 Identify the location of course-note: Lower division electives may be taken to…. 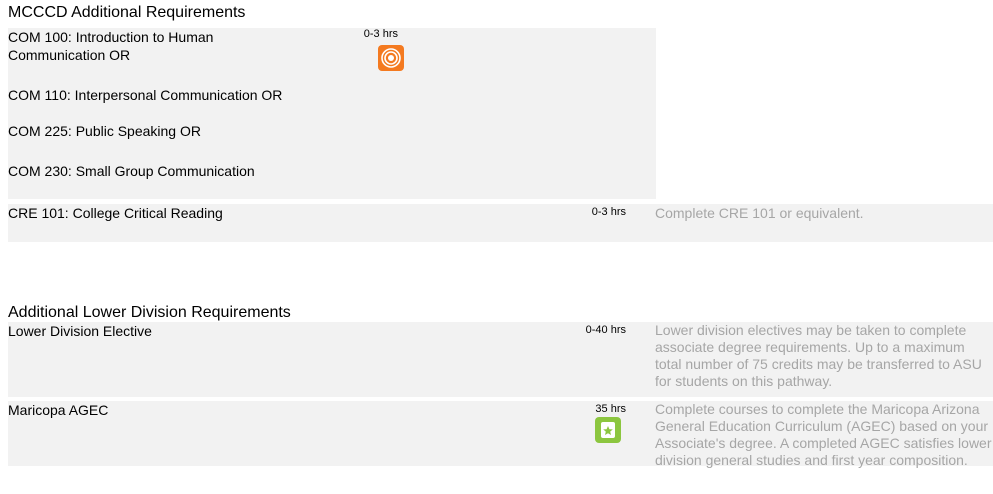
(818, 355).